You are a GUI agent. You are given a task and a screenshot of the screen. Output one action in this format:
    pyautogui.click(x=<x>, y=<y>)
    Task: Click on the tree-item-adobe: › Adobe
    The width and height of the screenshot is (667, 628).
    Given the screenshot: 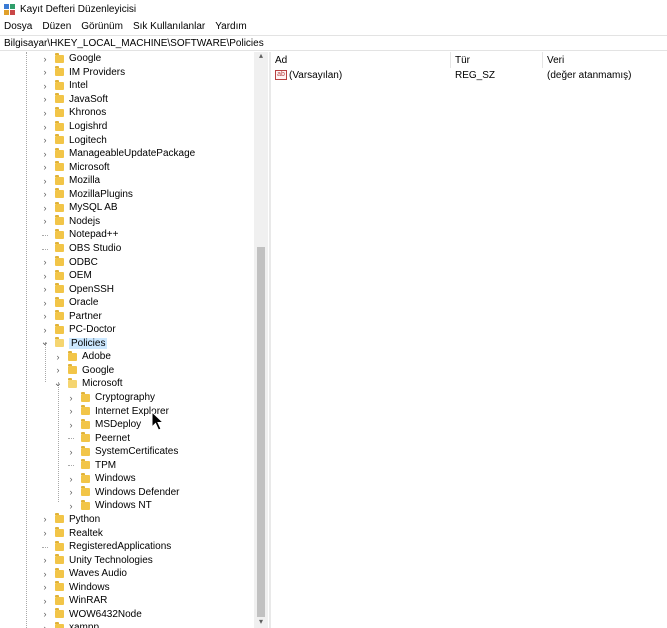 What is the action you would take?
    pyautogui.click(x=82, y=357)
    